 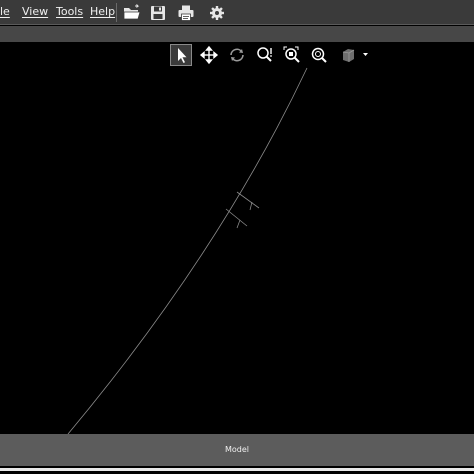 I want to click on zoom-window-icon, so click(x=265, y=55).